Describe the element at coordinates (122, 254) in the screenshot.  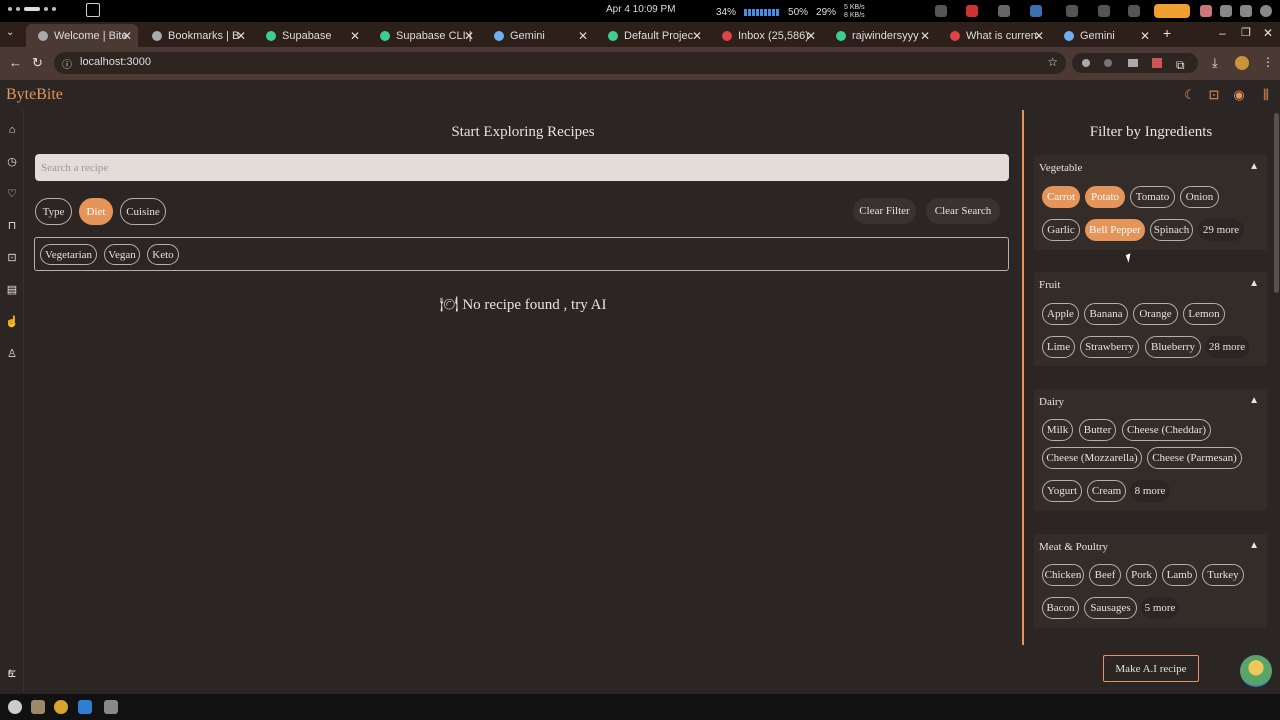
I see `diet-chip-vegan: Vegan` at that location.